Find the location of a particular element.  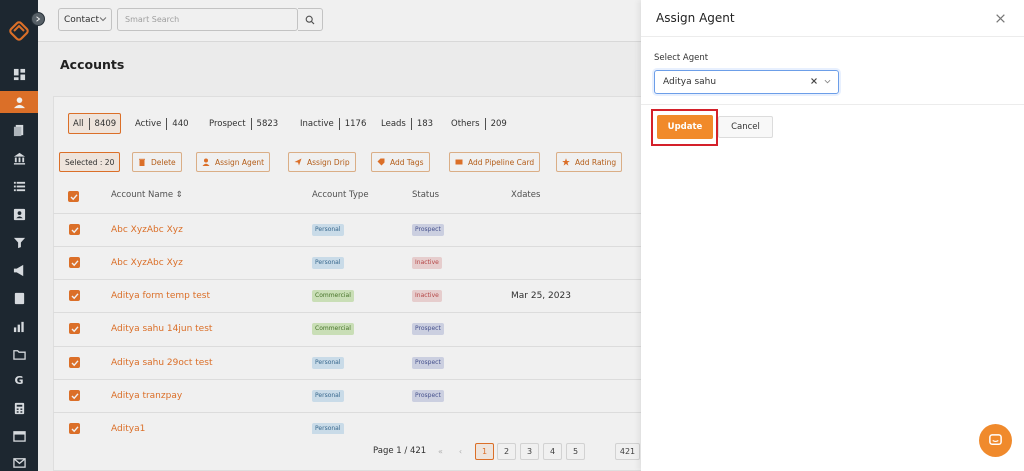

update-button: Update is located at coordinates (685, 127).